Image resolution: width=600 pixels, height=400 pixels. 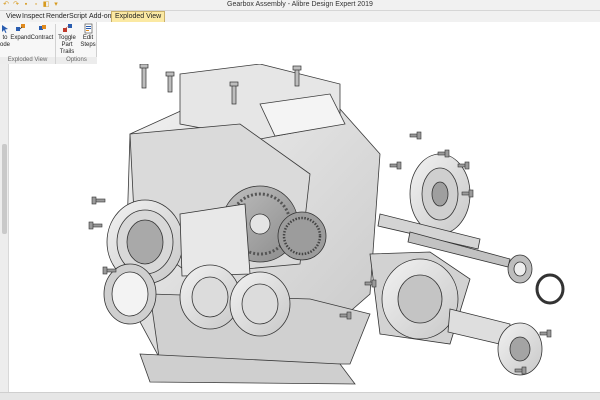 What do you see at coordinates (78, 17) in the screenshot?
I see `tab-script: Script` at bounding box center [78, 17].